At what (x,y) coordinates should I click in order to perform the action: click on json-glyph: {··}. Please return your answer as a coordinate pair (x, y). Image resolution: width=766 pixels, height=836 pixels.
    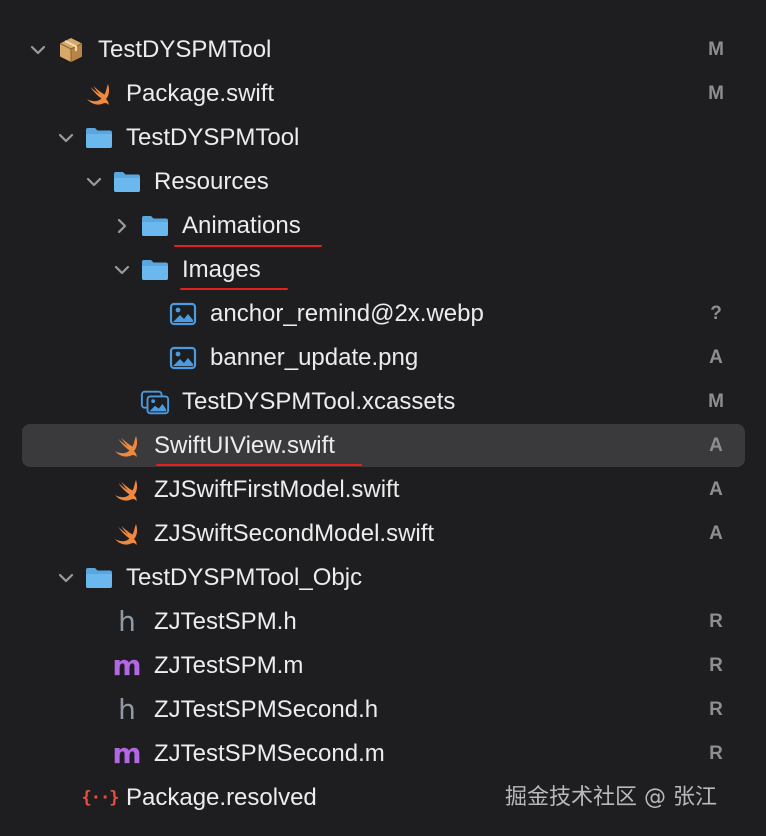
    Looking at the image, I should click on (100, 798).